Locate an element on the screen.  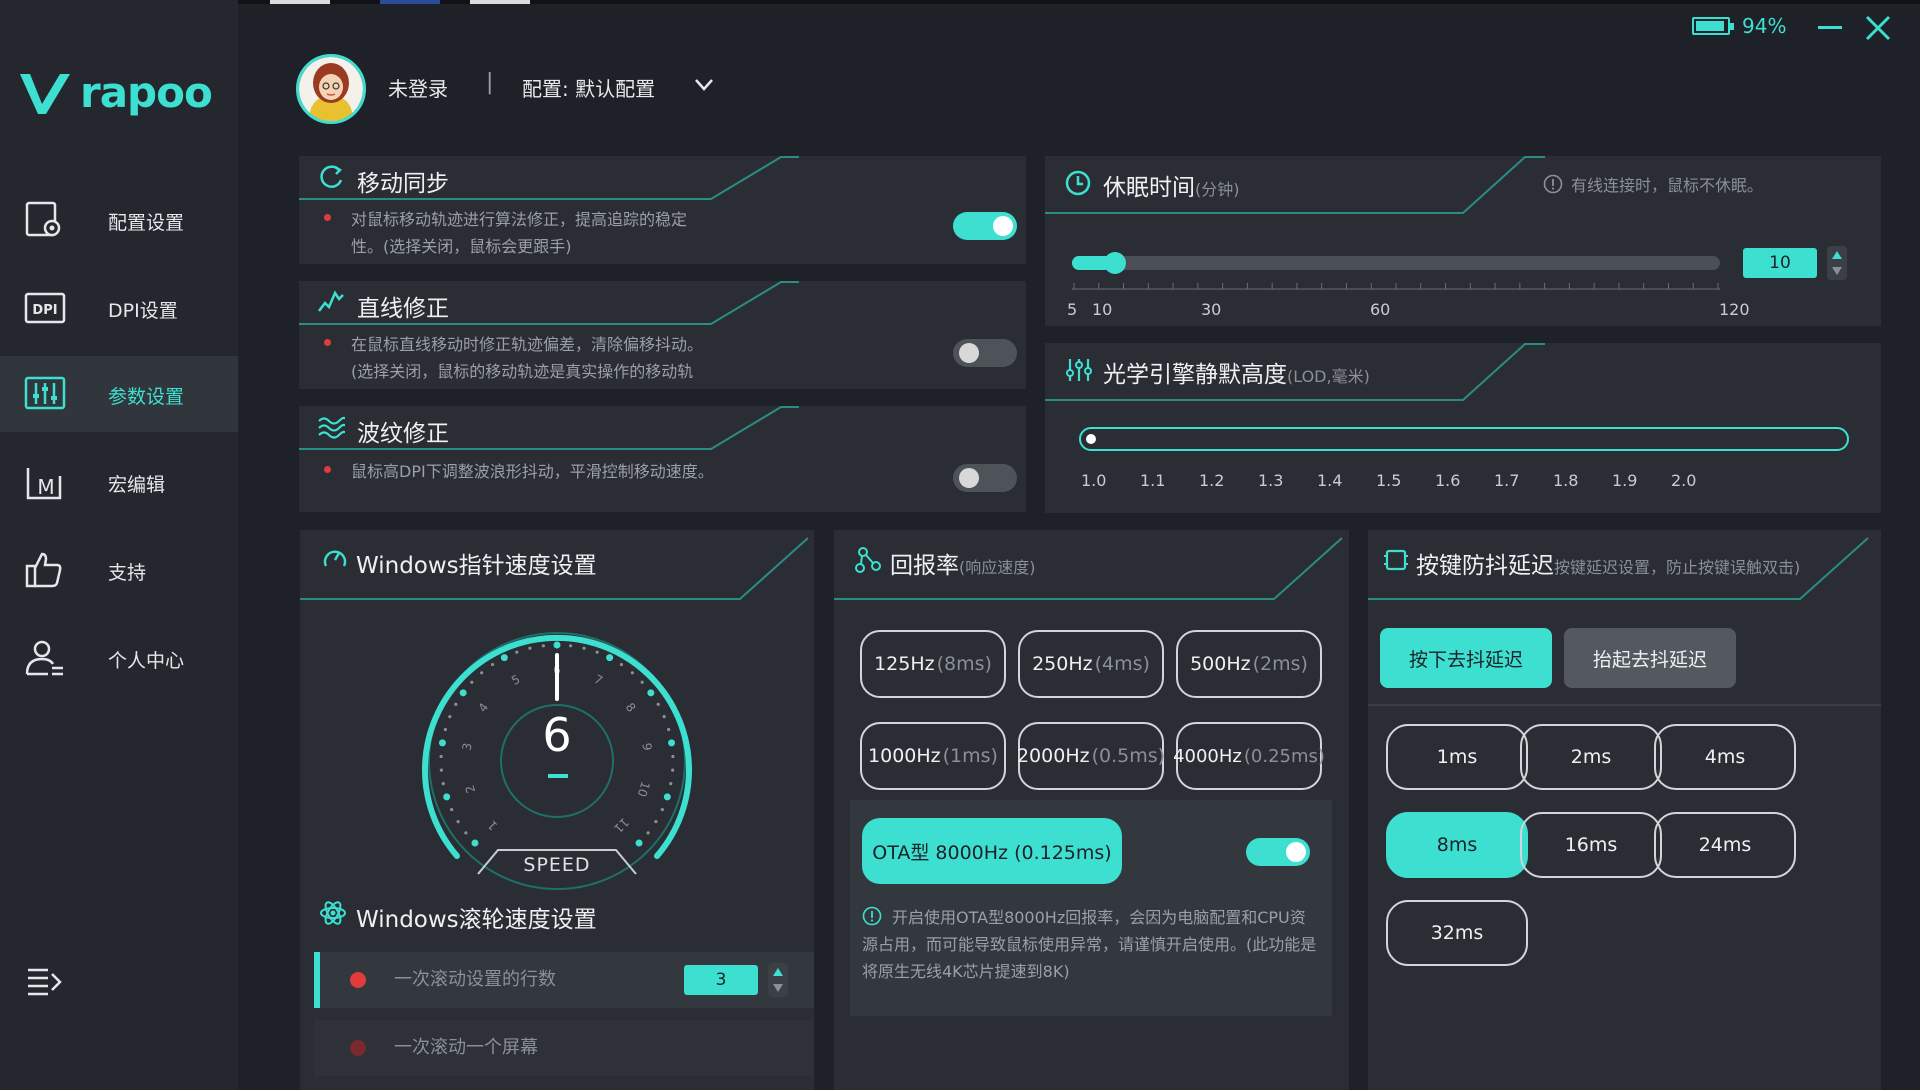
motion-sync-desc-line1: 对鼠标移动轨迹进行算法修正，提高追踪的稳定 is located at coordinates (519, 219).